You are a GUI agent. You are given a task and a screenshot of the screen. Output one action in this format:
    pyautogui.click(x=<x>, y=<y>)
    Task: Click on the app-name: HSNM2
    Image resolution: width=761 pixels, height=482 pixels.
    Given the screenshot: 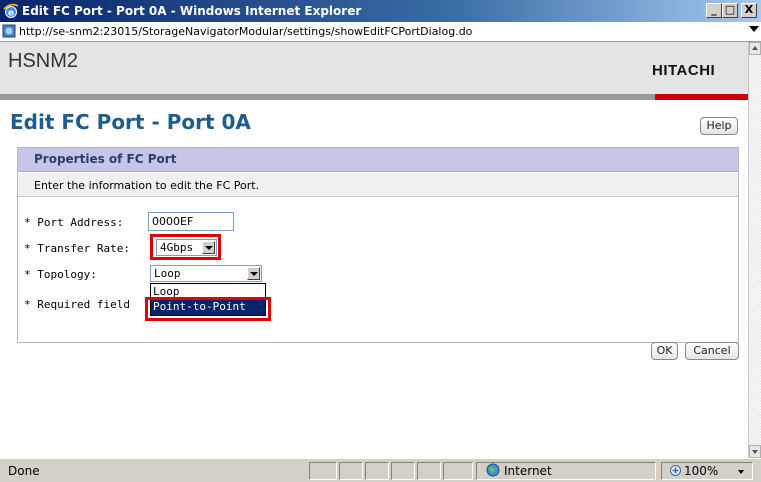 What is the action you would take?
    pyautogui.click(x=43, y=61)
    